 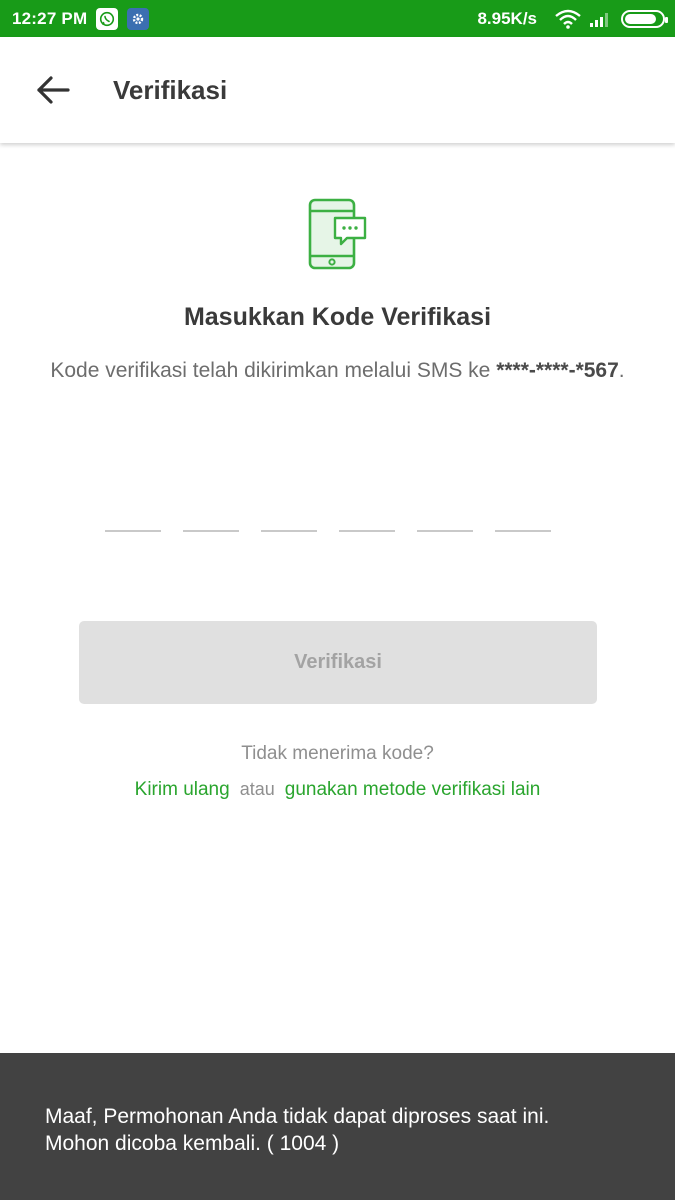 I want to click on verify-button: Verifikasi, so click(x=338, y=662).